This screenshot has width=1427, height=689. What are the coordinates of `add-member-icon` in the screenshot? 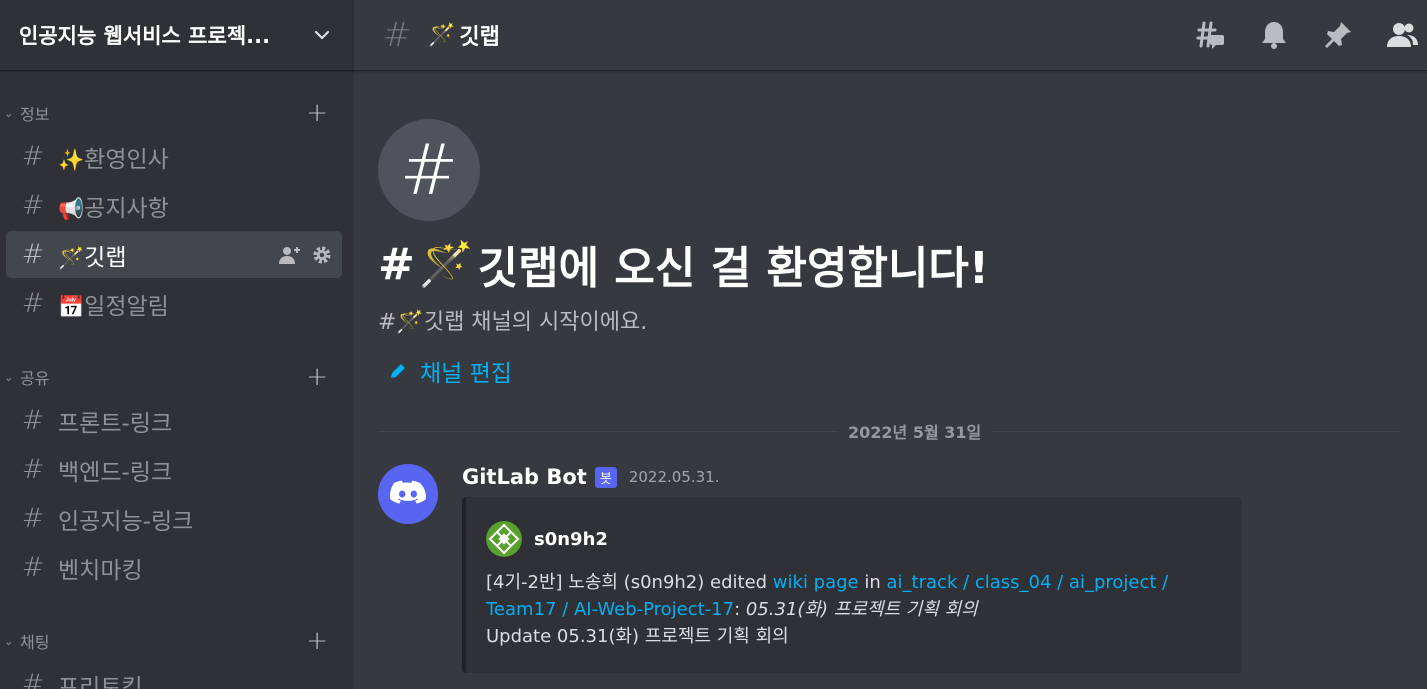 It's located at (290, 255).